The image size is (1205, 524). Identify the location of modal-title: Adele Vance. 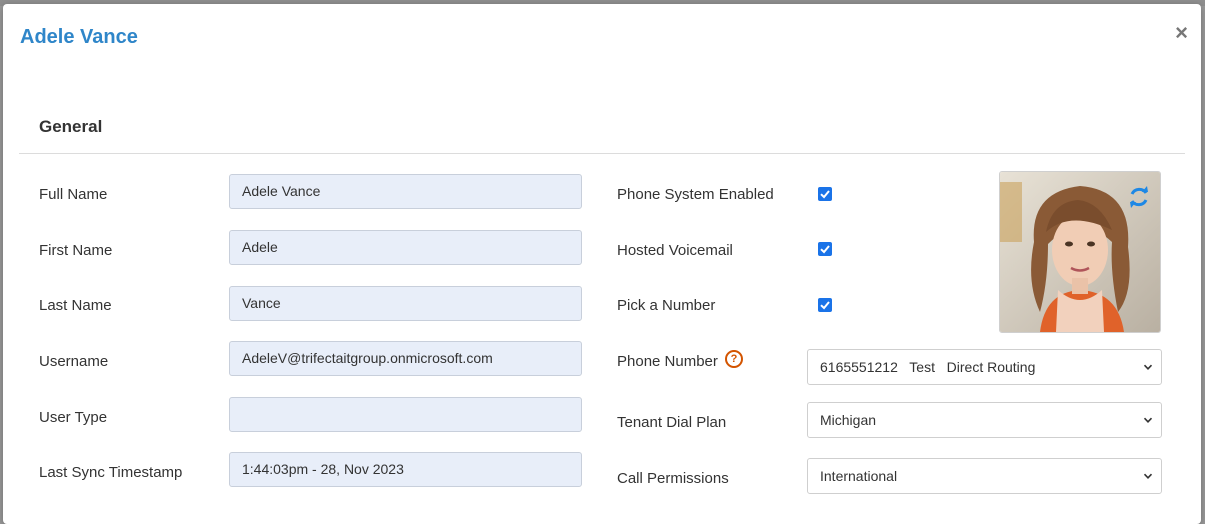
(79, 37).